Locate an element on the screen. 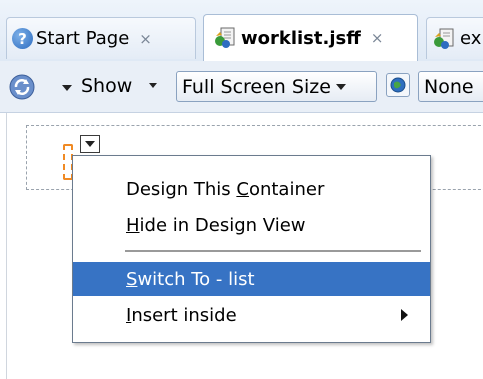  refresh-dropdown-icon is located at coordinates (67, 88).